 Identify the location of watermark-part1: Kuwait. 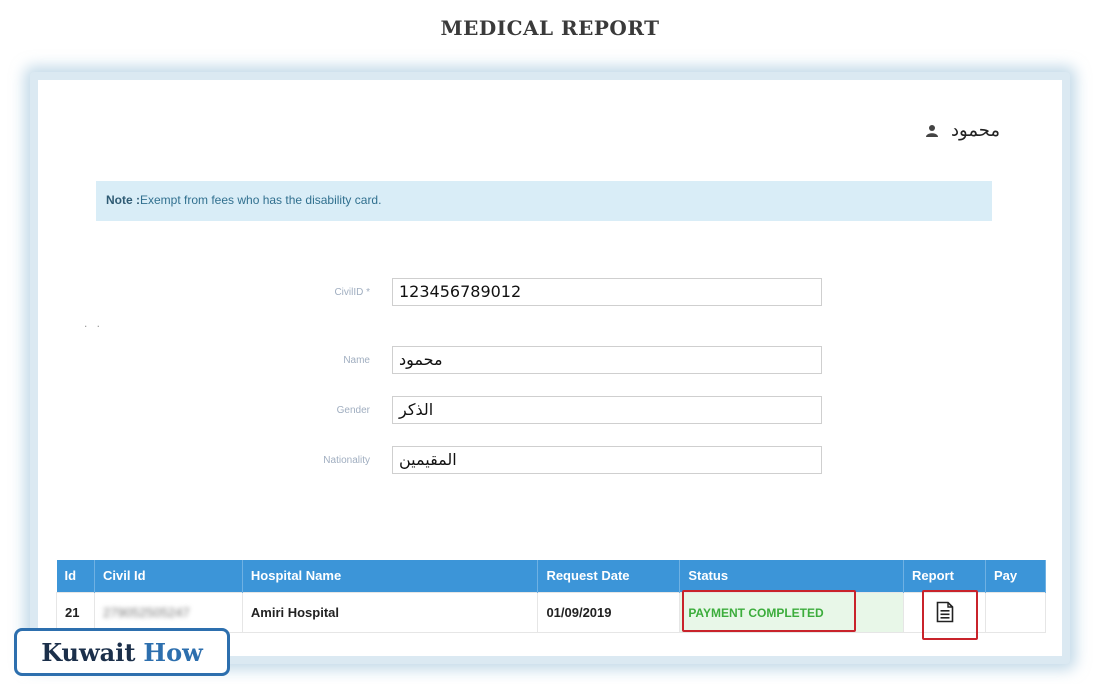
(88, 652).